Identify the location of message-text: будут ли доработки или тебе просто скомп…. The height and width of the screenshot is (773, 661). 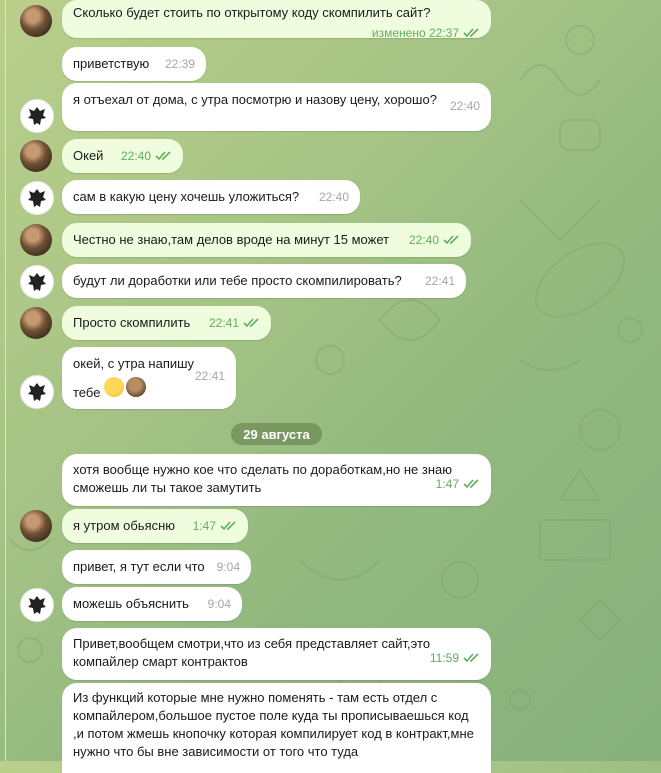
(237, 280).